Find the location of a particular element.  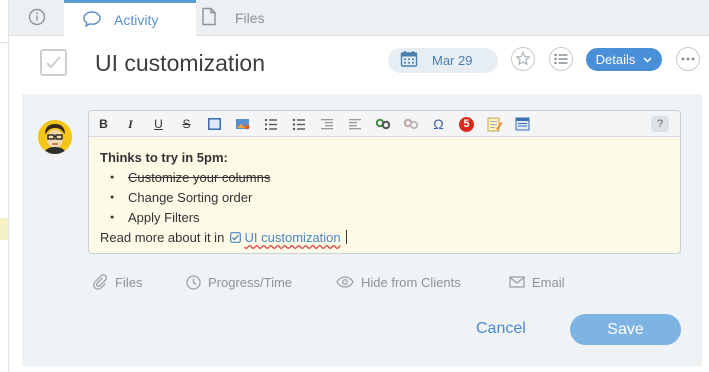

hide-from-clients-action: Hide from Clients is located at coordinates (398, 282).